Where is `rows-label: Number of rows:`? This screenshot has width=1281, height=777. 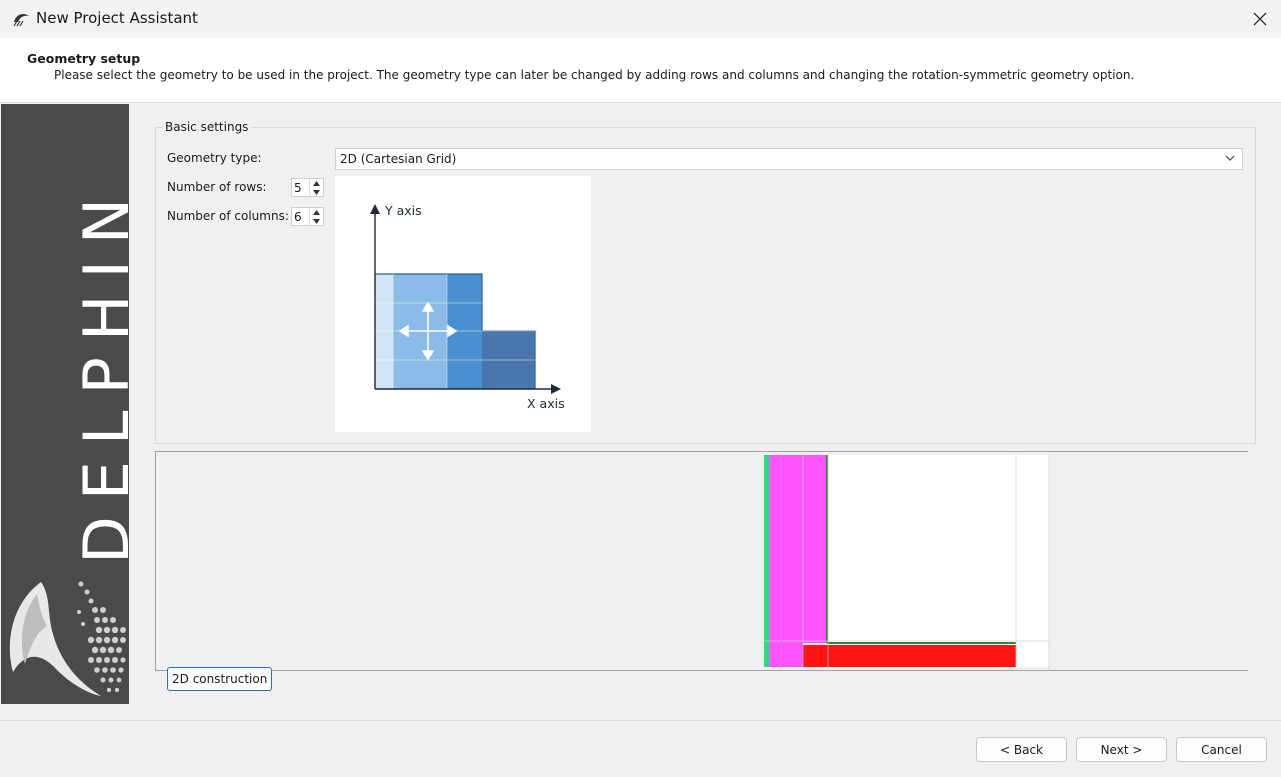
rows-label: Number of rows: is located at coordinates (217, 187).